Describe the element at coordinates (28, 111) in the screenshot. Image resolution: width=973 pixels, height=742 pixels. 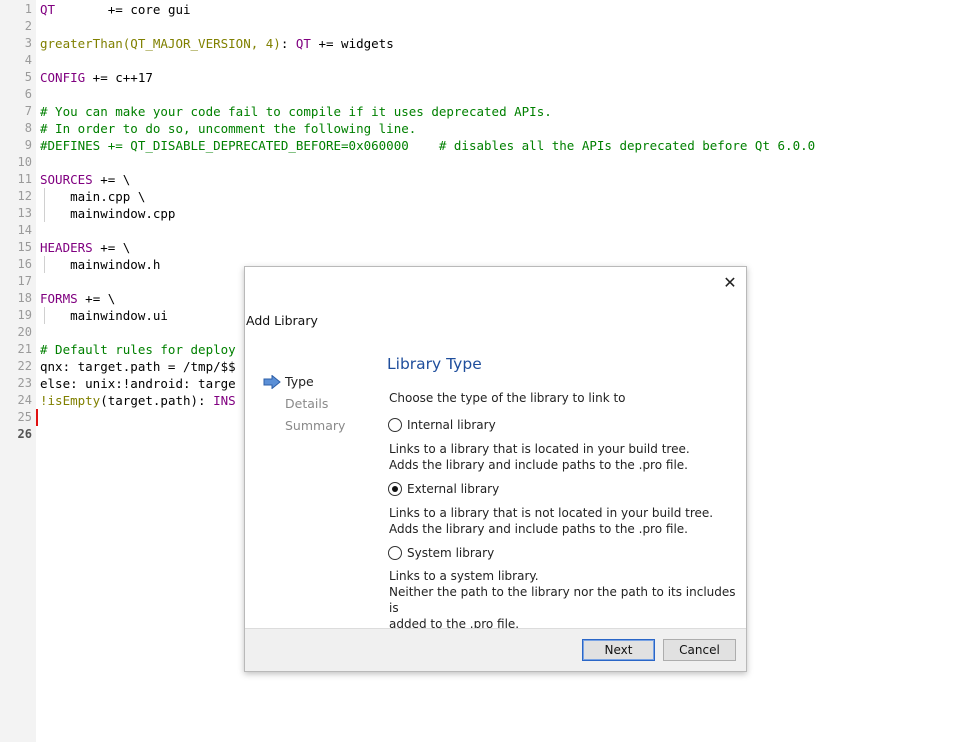
I see `line-number: 7` at that location.